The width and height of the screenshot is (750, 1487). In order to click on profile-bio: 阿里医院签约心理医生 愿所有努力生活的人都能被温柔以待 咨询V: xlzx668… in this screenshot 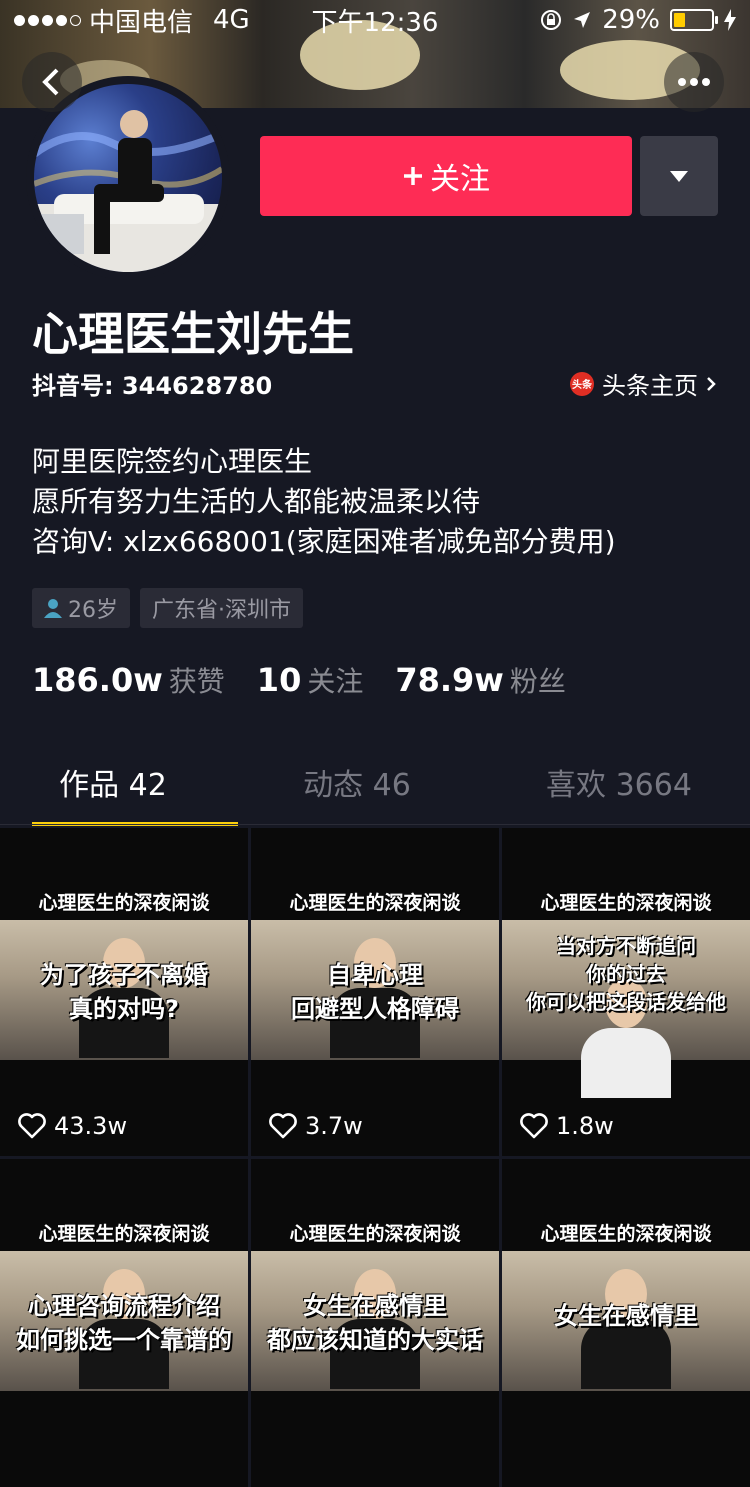, I will do `click(324, 502)`.